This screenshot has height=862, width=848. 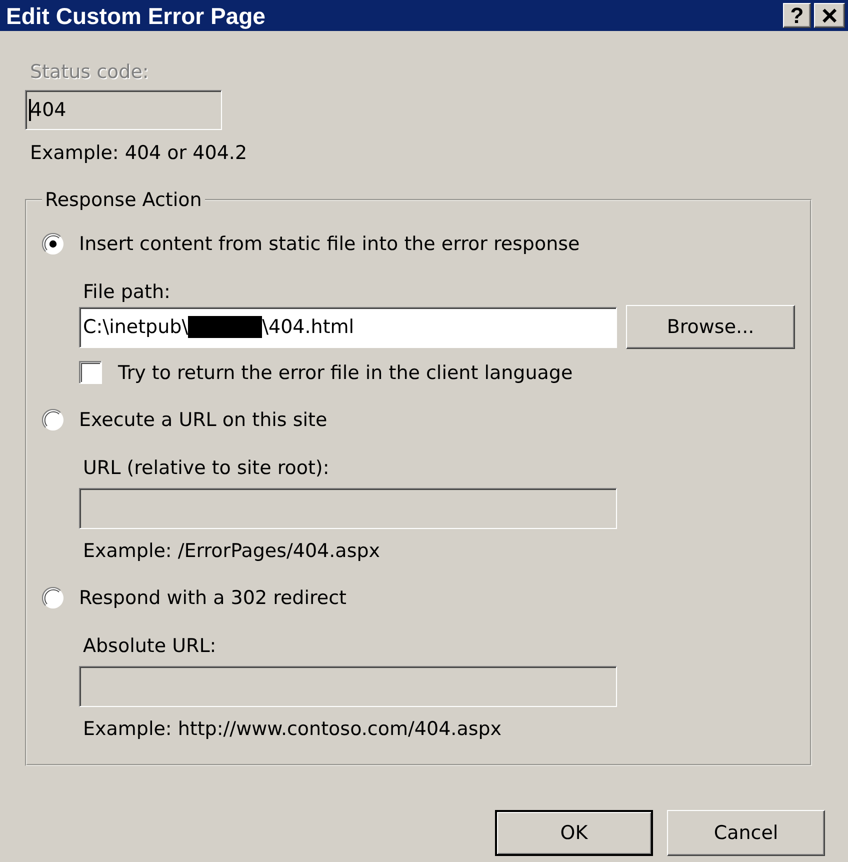 What do you see at coordinates (149, 646) in the screenshot?
I see `field-label: Absolute URL:` at bounding box center [149, 646].